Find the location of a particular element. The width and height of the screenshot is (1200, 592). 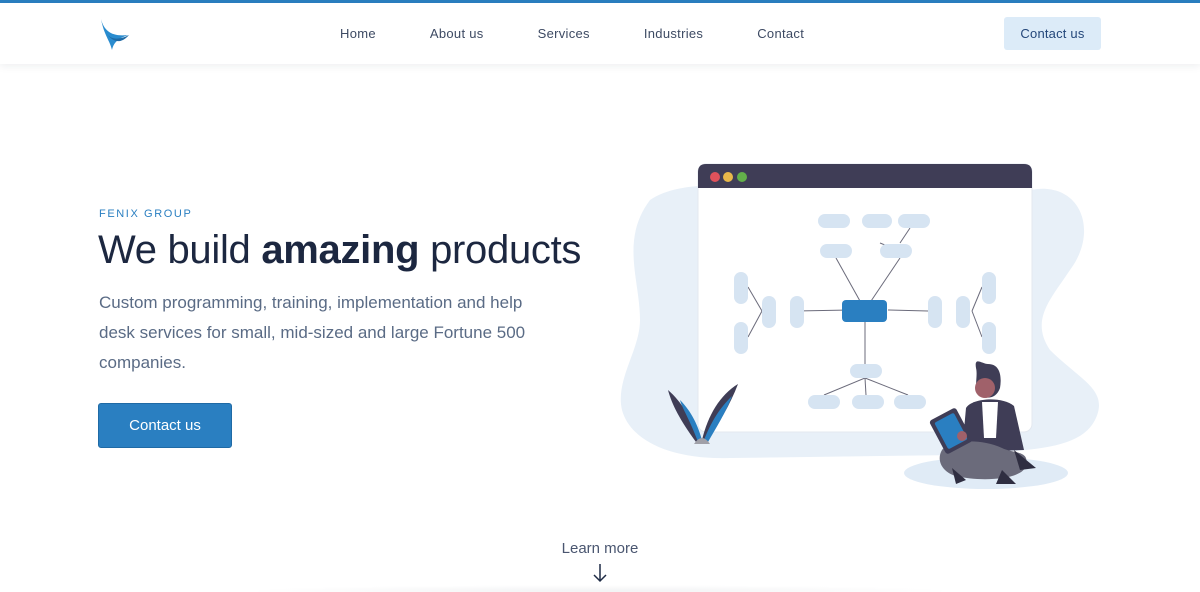

section-divider-shadow is located at coordinates (600, 588).